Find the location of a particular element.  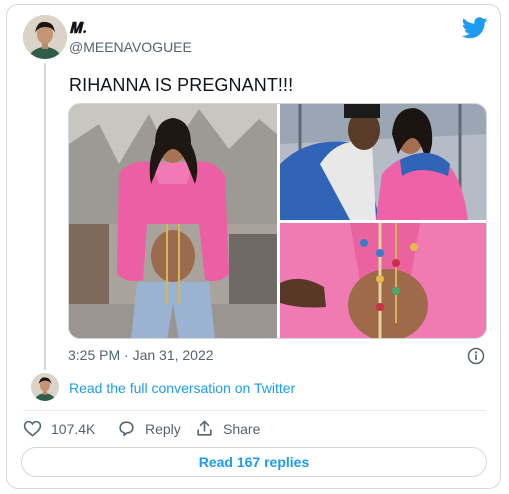

read-conversation-link: Read the full conversation on Twitter is located at coordinates (182, 388).